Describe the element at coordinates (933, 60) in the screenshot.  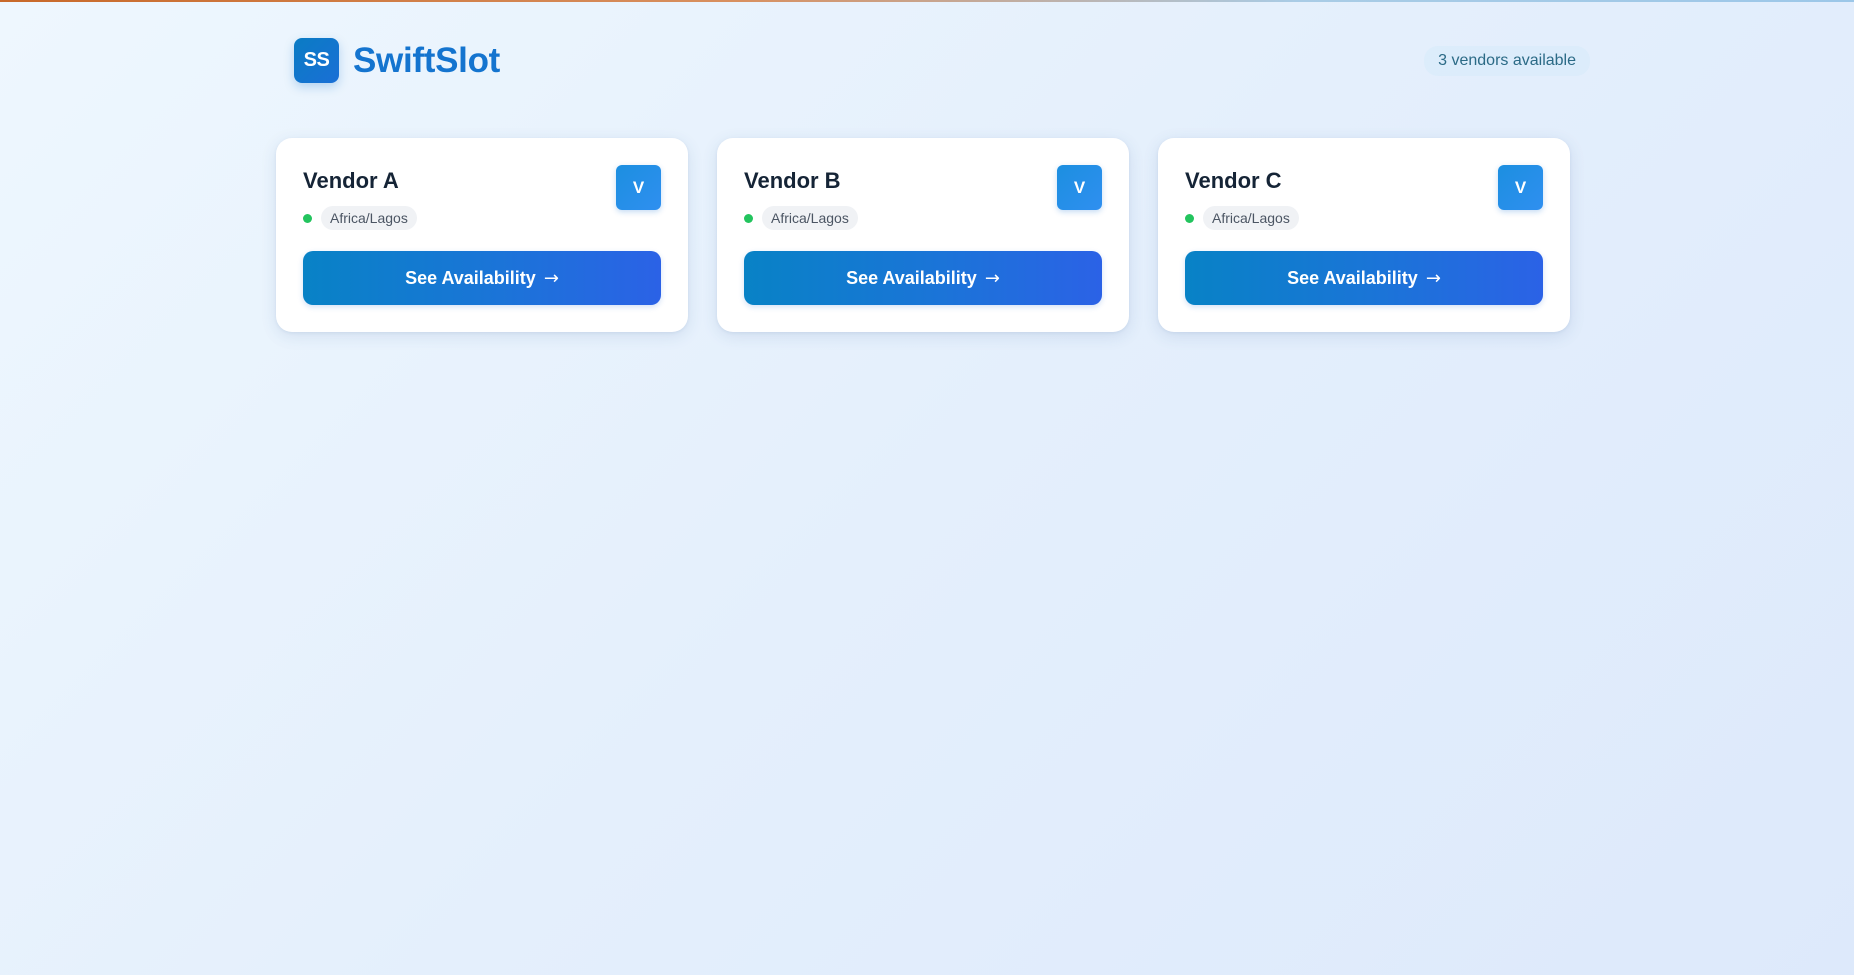
I see `app-header: SS SwiftSlot 3 vendors available` at that location.